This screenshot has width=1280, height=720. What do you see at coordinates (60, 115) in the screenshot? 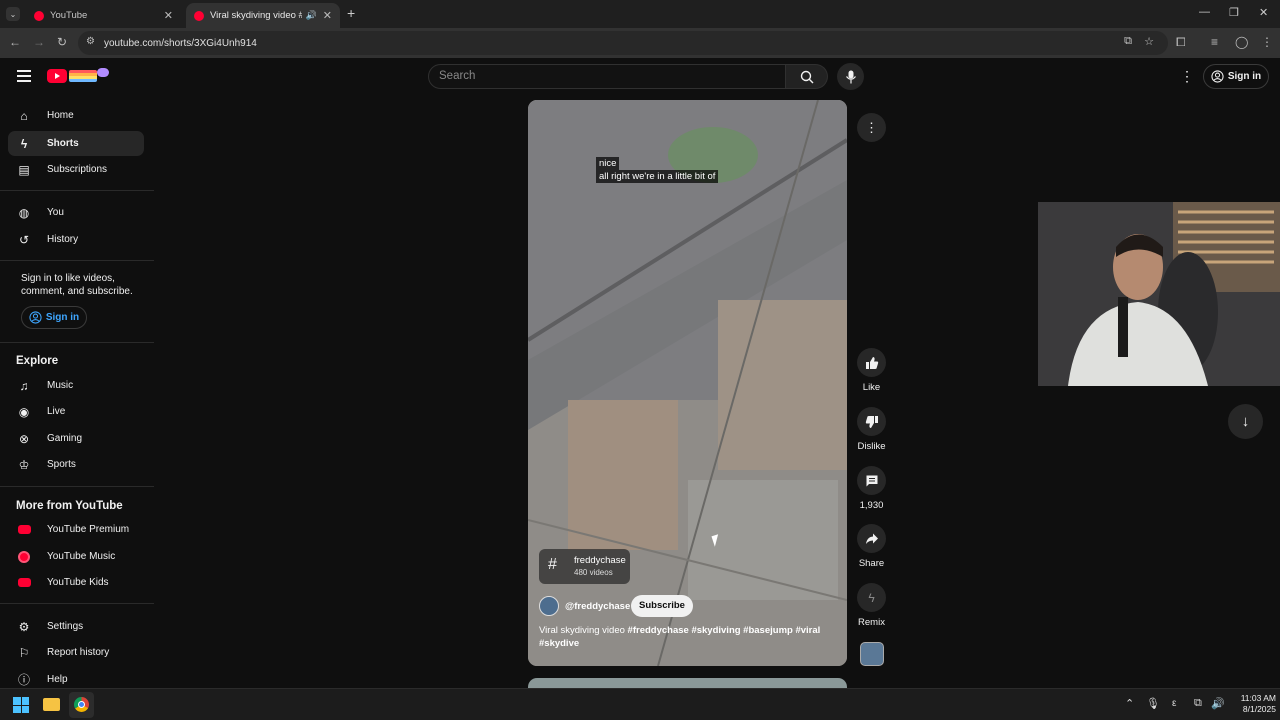
I see `sidebar-item-label: Home` at bounding box center [60, 115].